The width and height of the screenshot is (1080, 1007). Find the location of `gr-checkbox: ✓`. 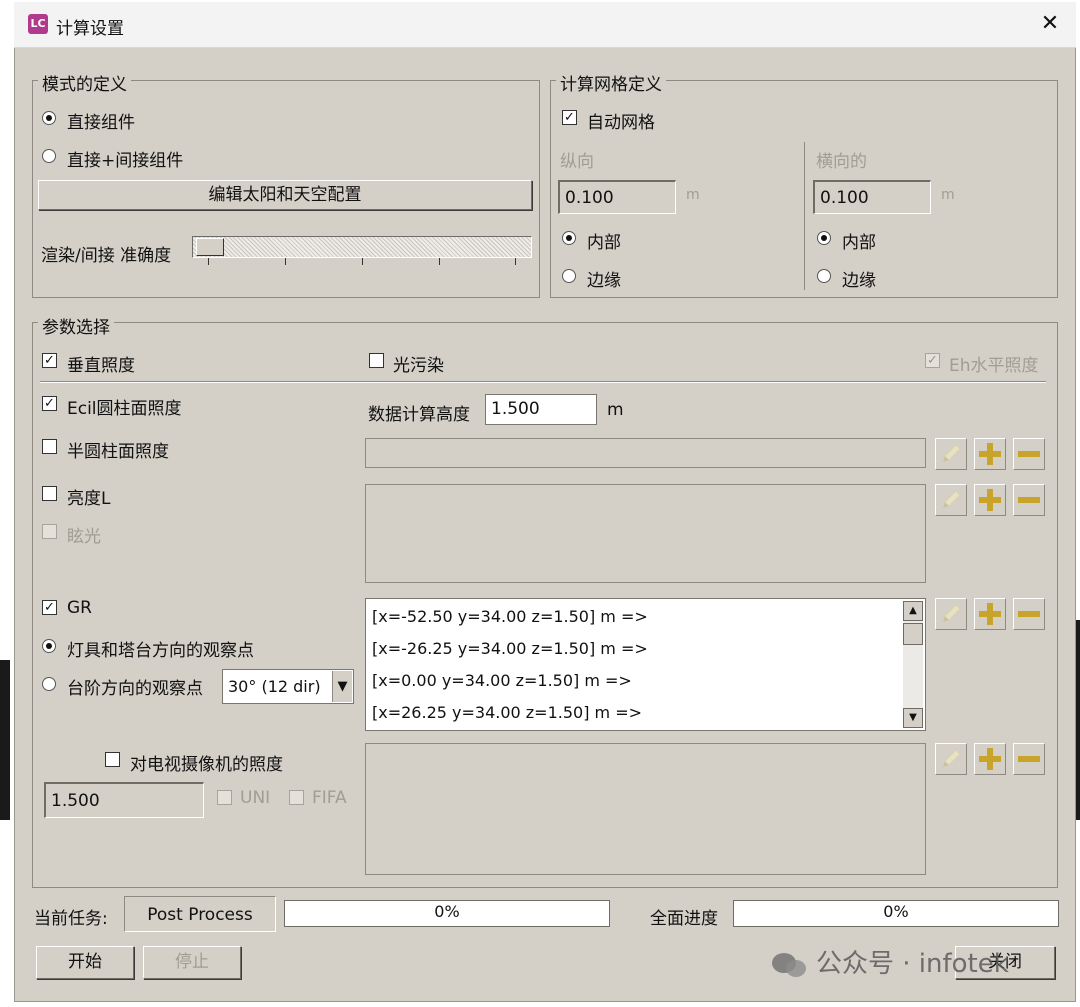

gr-checkbox: ✓ is located at coordinates (49, 607).